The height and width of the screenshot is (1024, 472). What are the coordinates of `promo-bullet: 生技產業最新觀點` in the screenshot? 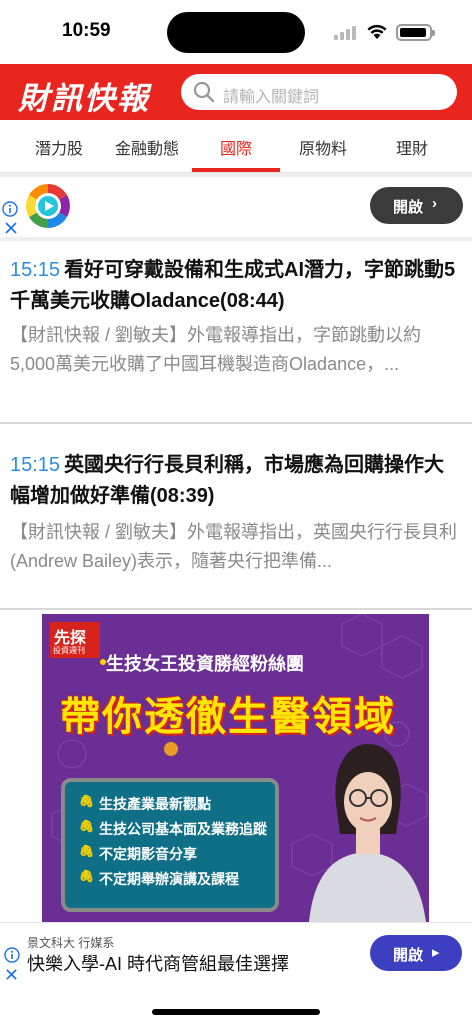 It's located at (173, 806).